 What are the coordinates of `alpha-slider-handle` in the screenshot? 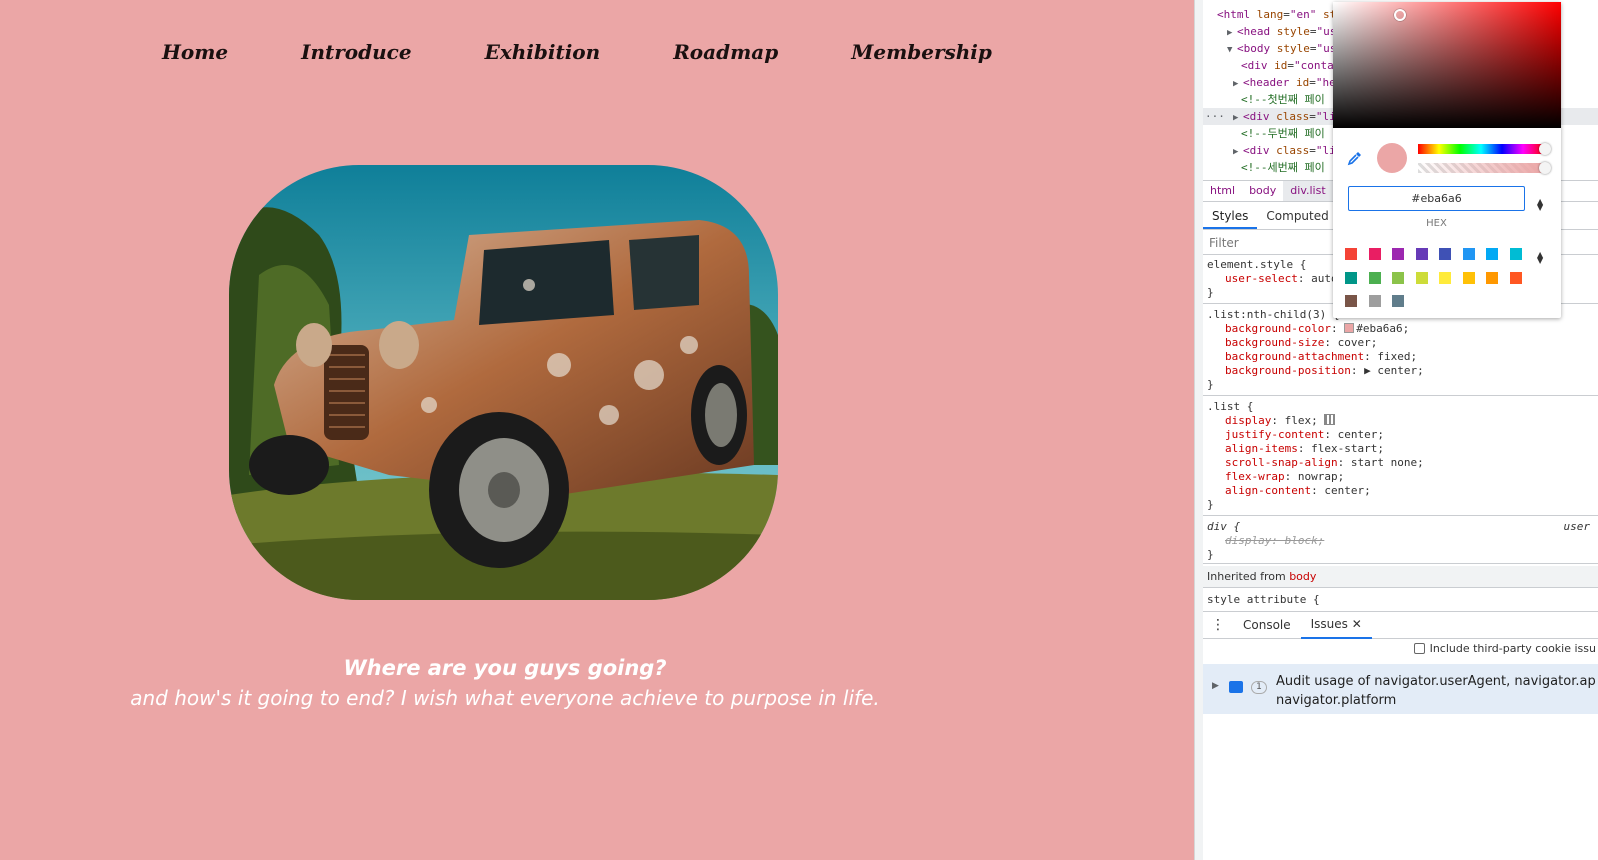 It's located at (1545, 168).